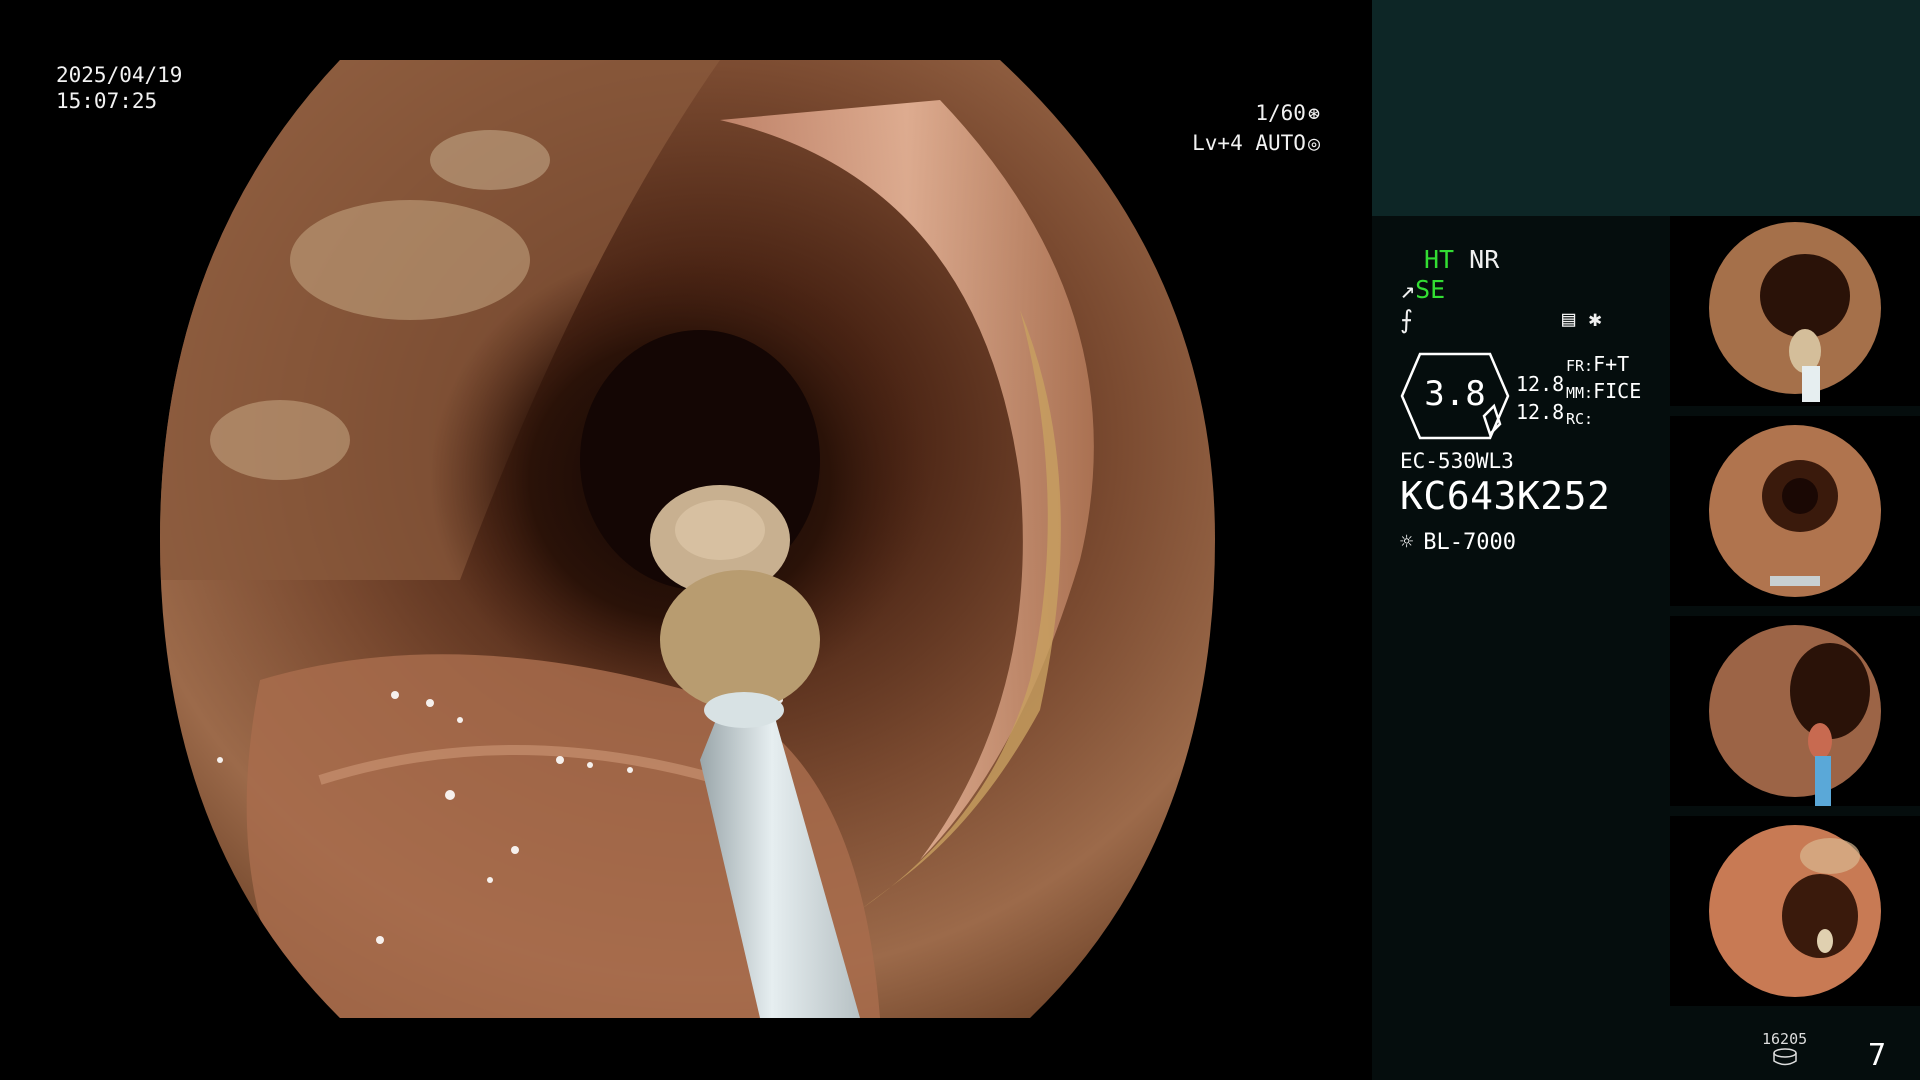 This screenshot has height=1080, width=1920. I want to click on zoom-ratio-box: 3.8, so click(1455, 396).